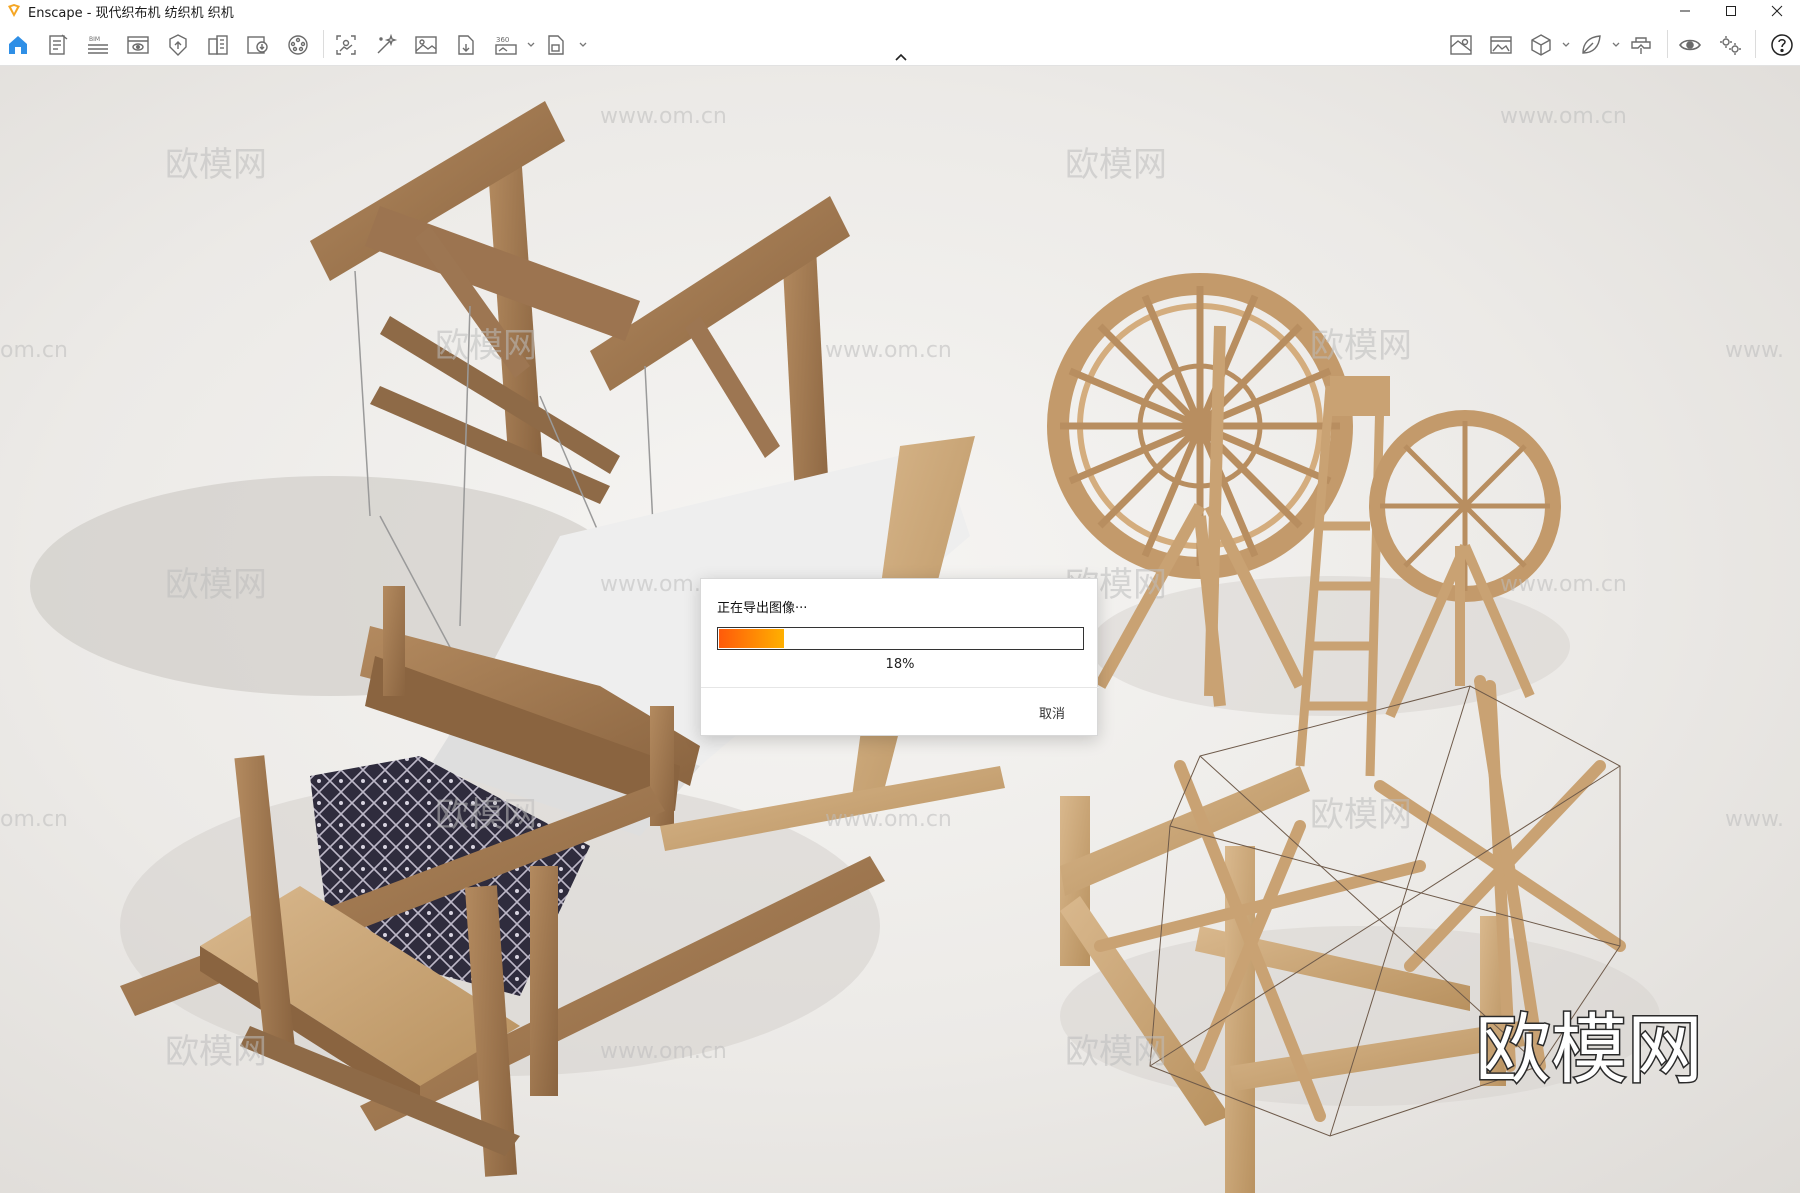 The width and height of the screenshot is (1800, 1193). I want to click on minimize-icon, so click(1685, 11).